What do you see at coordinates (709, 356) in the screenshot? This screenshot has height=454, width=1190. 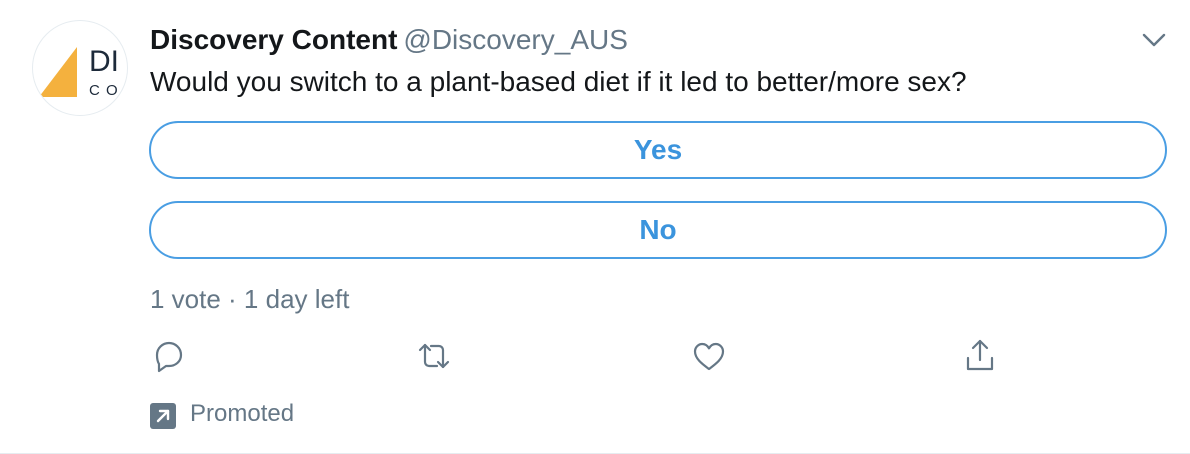 I see `like-icon` at bounding box center [709, 356].